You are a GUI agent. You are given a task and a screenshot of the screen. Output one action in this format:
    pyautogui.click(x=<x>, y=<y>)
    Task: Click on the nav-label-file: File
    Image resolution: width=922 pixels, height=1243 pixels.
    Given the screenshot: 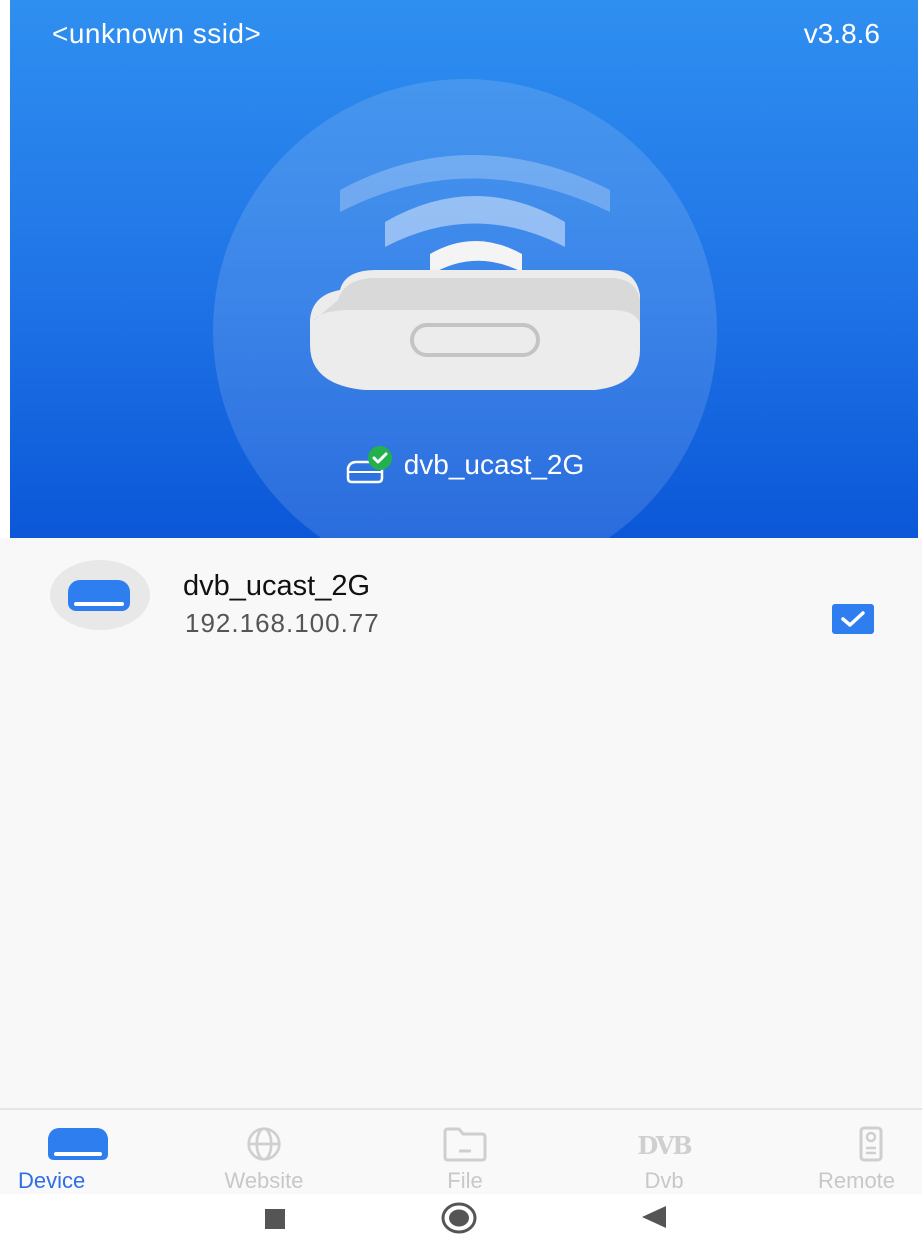 What is the action you would take?
    pyautogui.click(x=465, y=1180)
    